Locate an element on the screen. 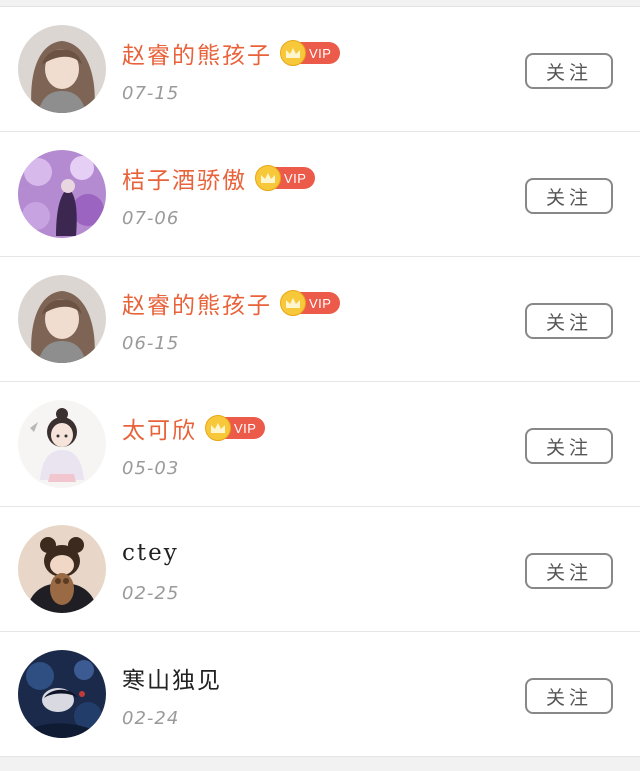 This screenshot has height=771, width=640. top-divider is located at coordinates (320, 3).